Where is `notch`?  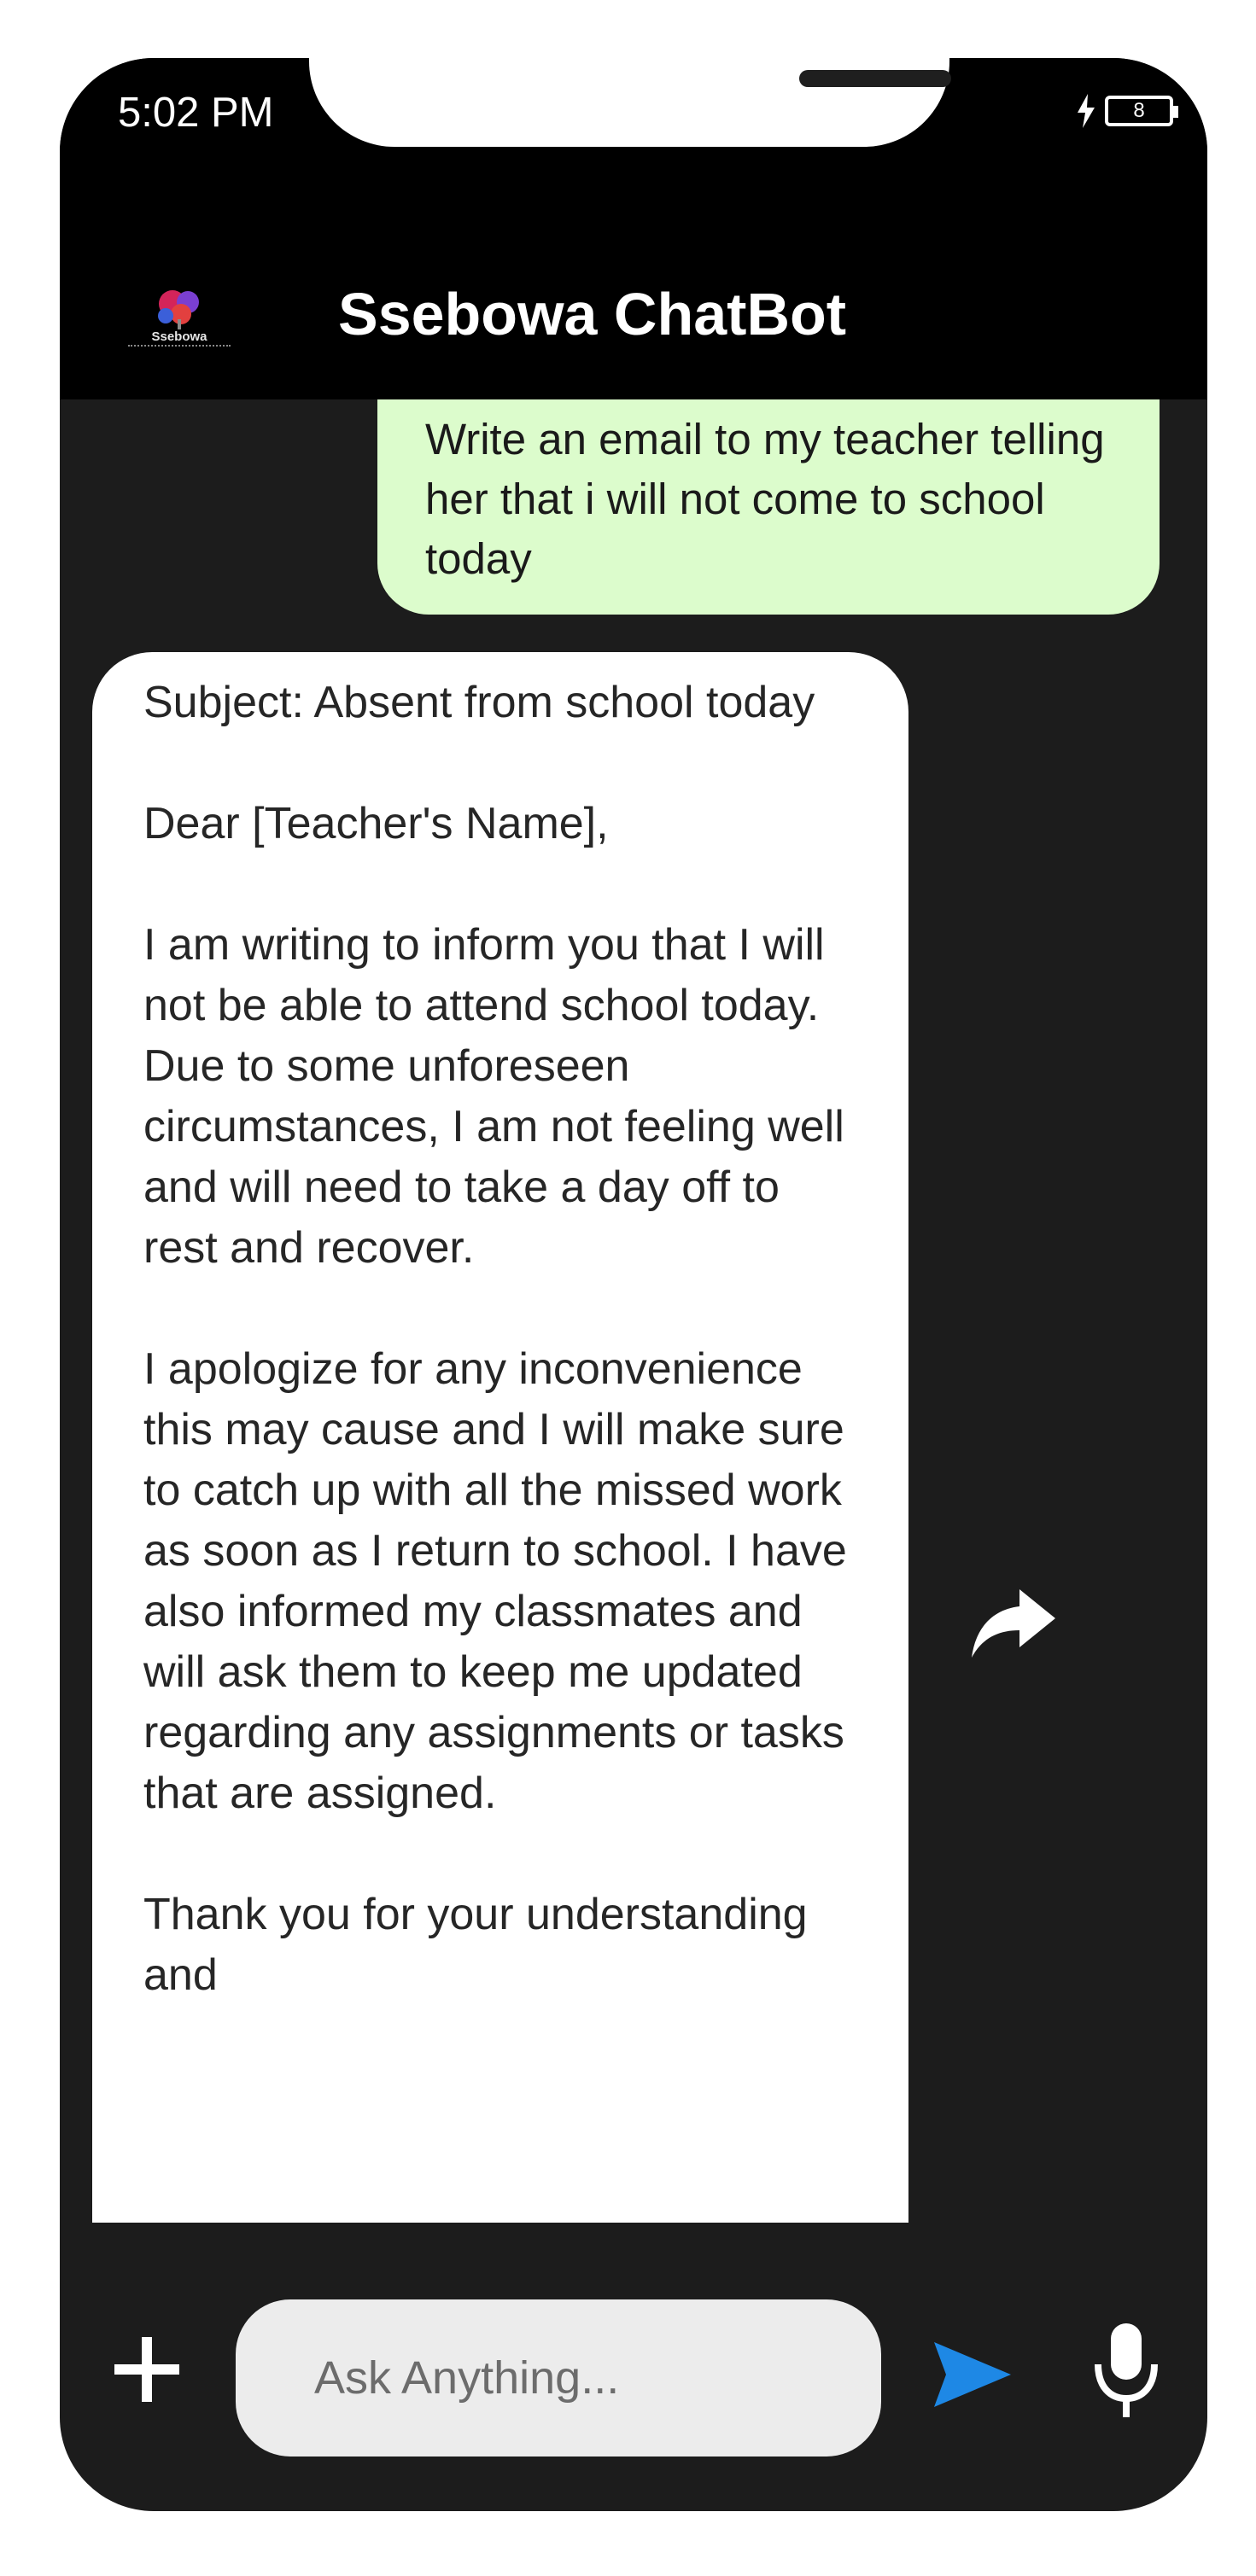
notch is located at coordinates (630, 102).